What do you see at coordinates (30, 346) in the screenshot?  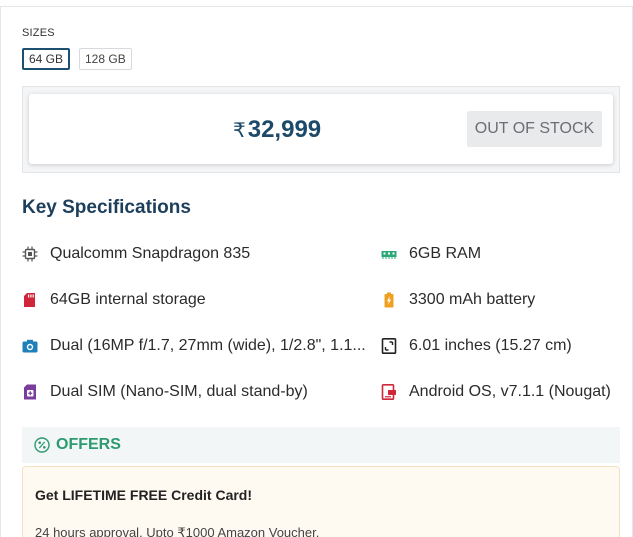 I see `camera-icon` at bounding box center [30, 346].